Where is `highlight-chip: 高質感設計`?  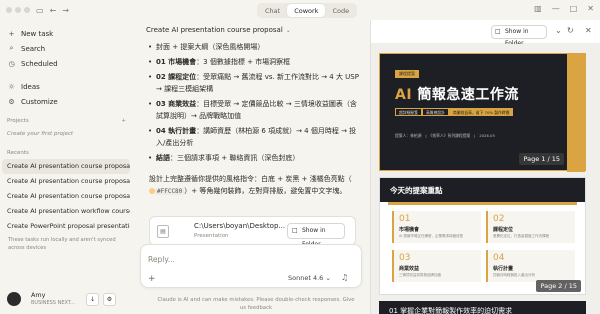
highlight-chip: 高質感設計 is located at coordinates (435, 112).